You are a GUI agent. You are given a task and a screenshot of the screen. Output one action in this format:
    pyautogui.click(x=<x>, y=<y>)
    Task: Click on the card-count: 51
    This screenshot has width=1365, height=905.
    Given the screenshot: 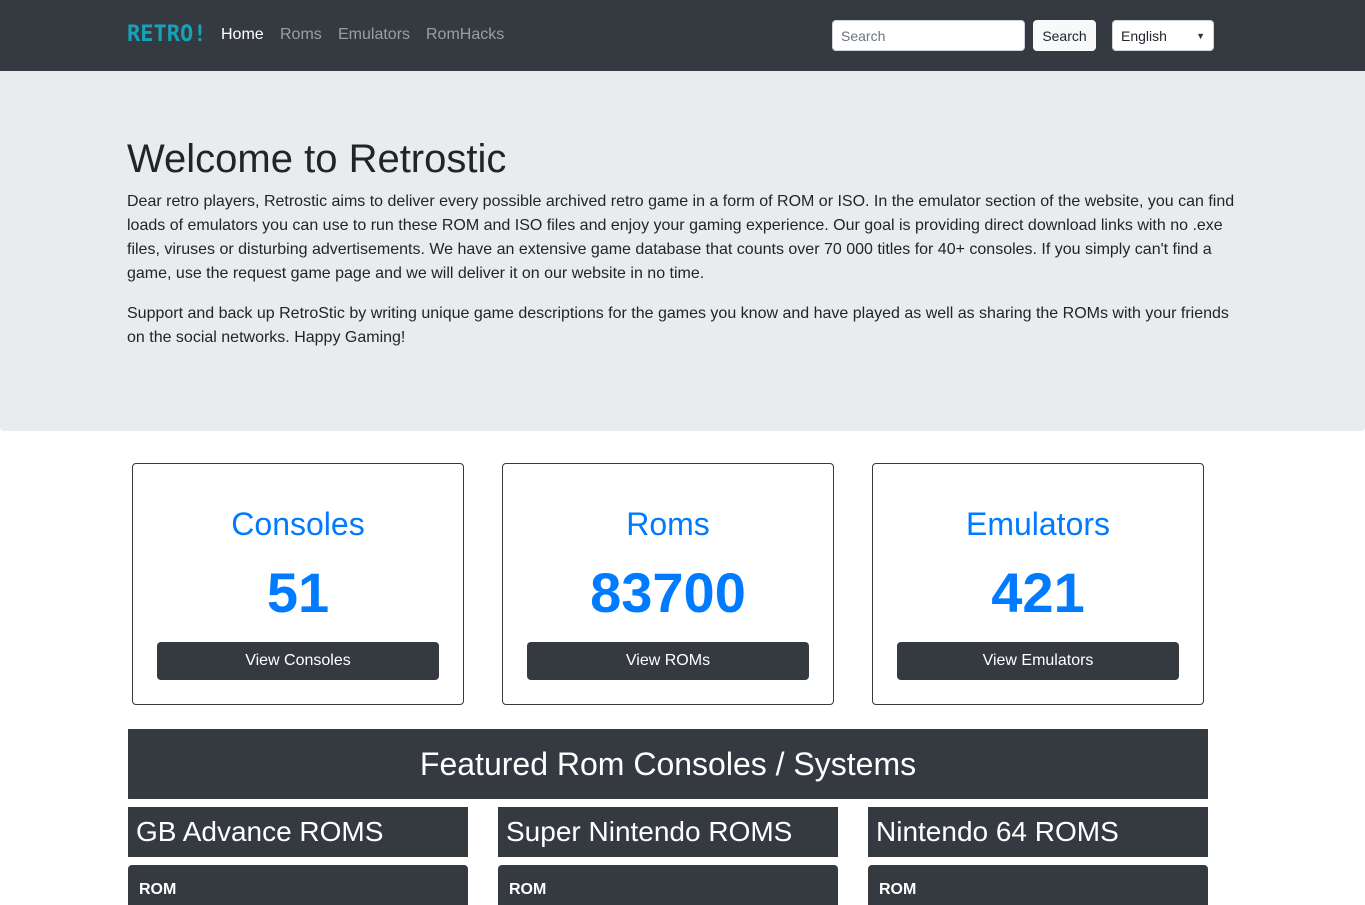 What is the action you would take?
    pyautogui.click(x=298, y=592)
    